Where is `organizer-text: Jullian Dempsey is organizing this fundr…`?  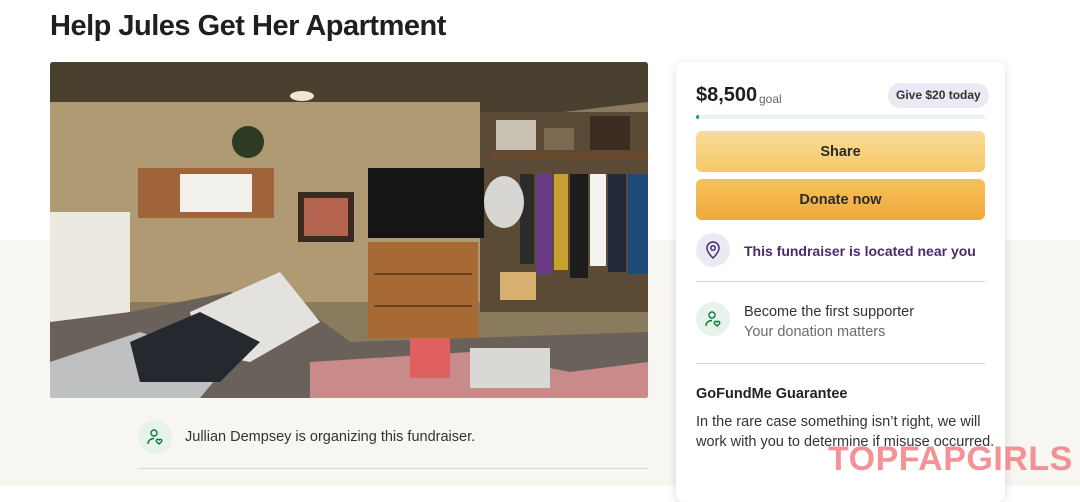 organizer-text: Jullian Dempsey is organizing this fundr… is located at coordinates (330, 437).